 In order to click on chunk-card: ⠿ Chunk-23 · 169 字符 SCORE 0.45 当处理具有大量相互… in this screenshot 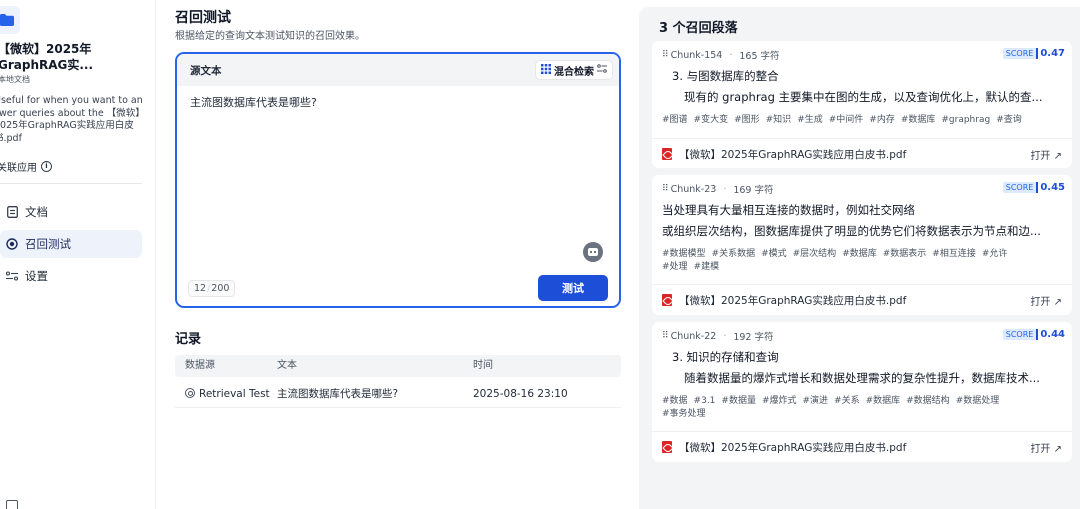, I will do `click(862, 245)`.